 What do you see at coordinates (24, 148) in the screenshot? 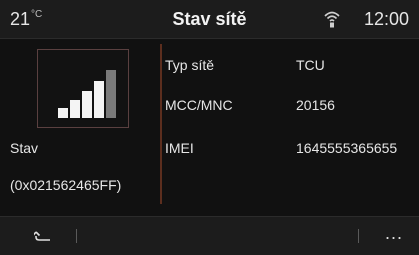
I see `status-label: Stav` at bounding box center [24, 148].